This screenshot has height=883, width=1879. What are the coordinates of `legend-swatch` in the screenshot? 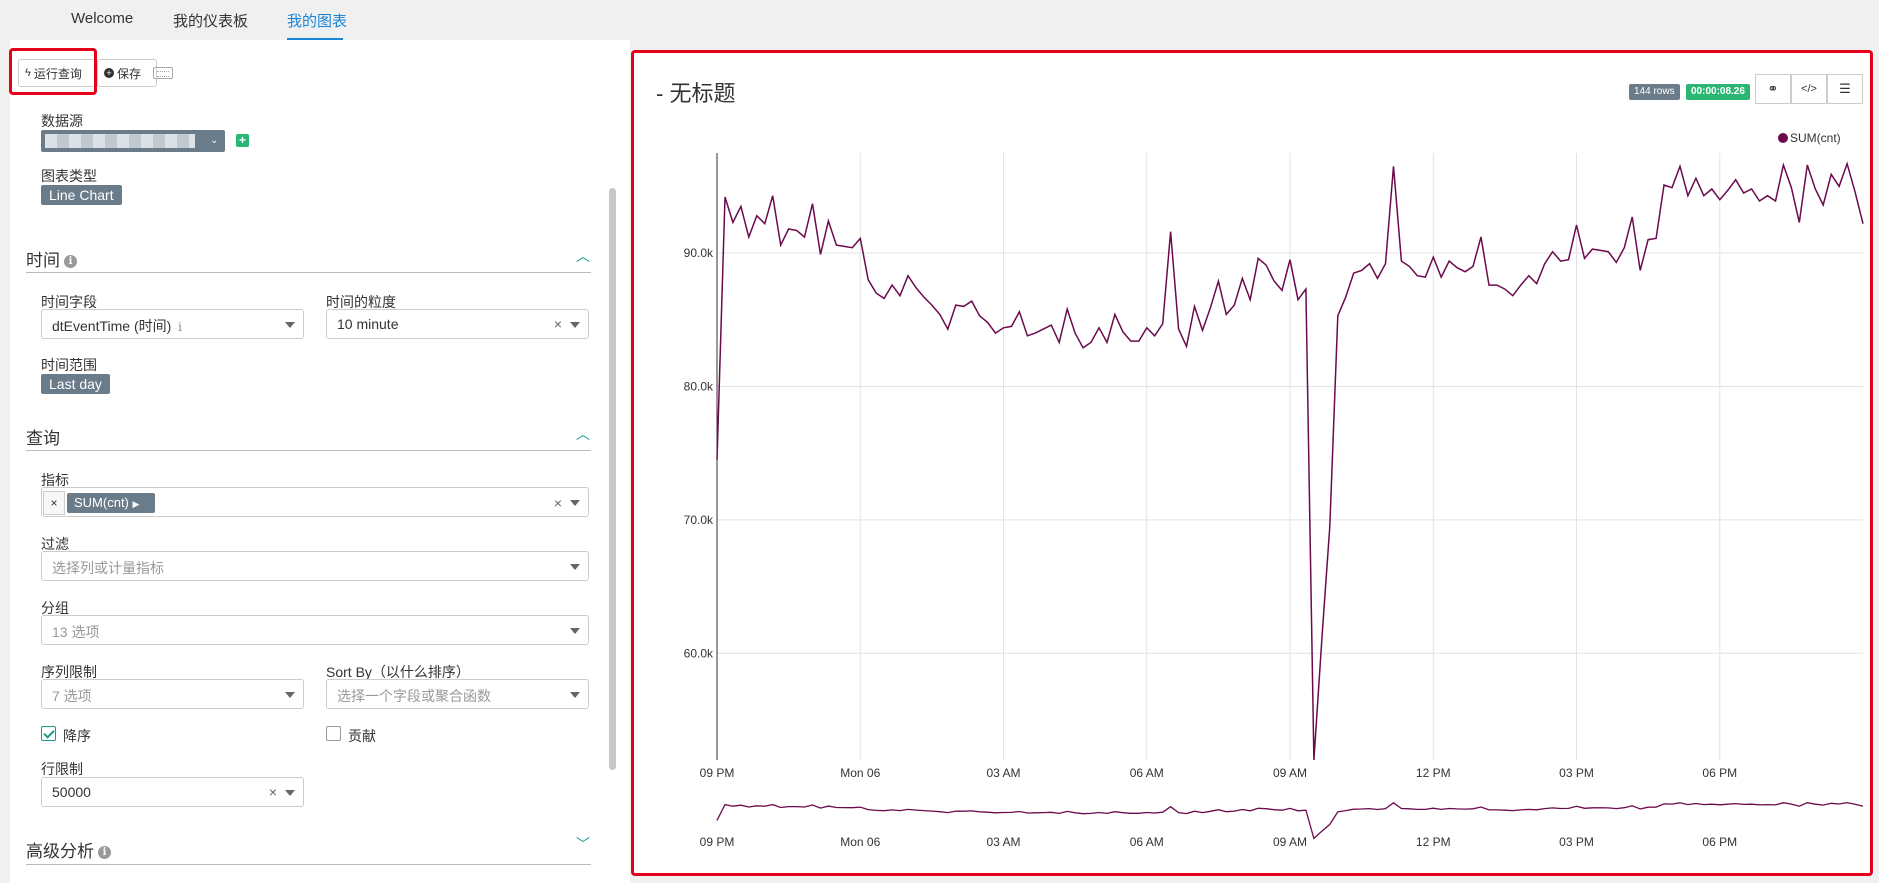 It's located at (1783, 138).